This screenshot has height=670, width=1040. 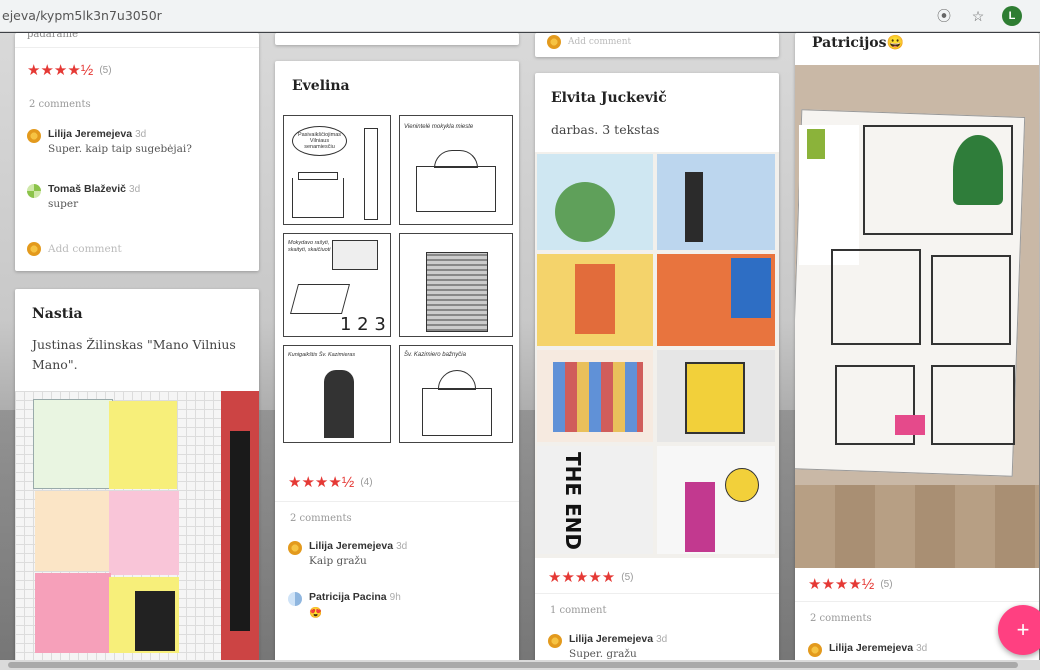 I want to click on browser-address-bar: ejeva/kypm5lk3n7u3050r ⦿ ☆ L, so click(x=520, y=16).